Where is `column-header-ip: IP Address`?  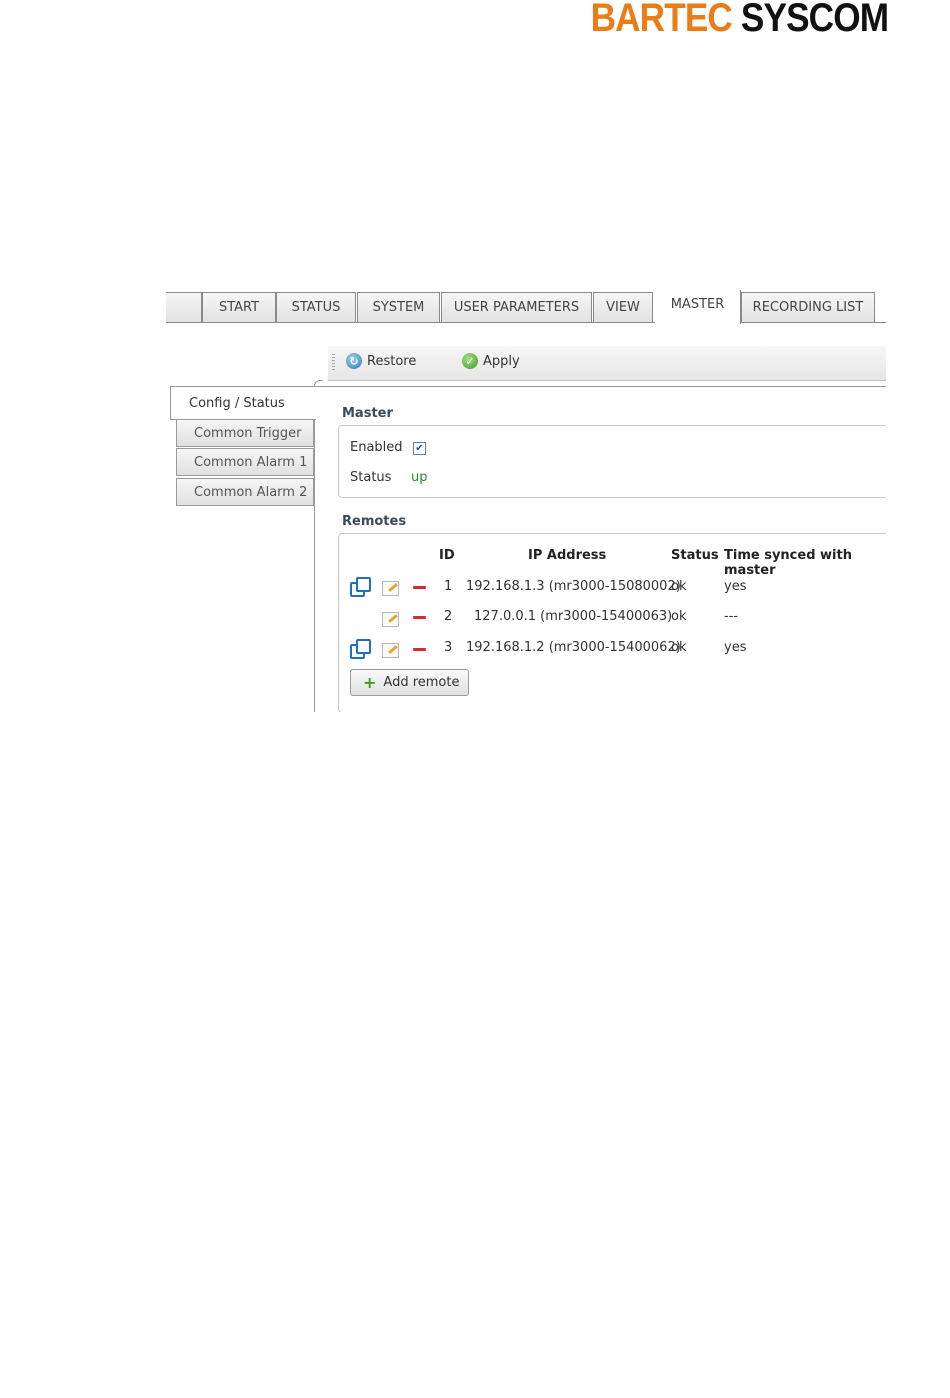 column-header-ip: IP Address is located at coordinates (567, 555).